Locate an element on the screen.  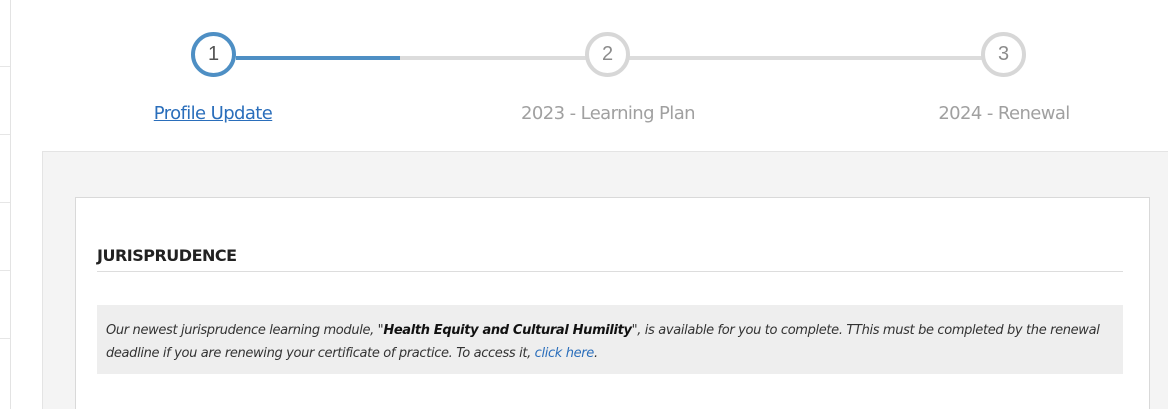
click-here-link: click here is located at coordinates (565, 353).